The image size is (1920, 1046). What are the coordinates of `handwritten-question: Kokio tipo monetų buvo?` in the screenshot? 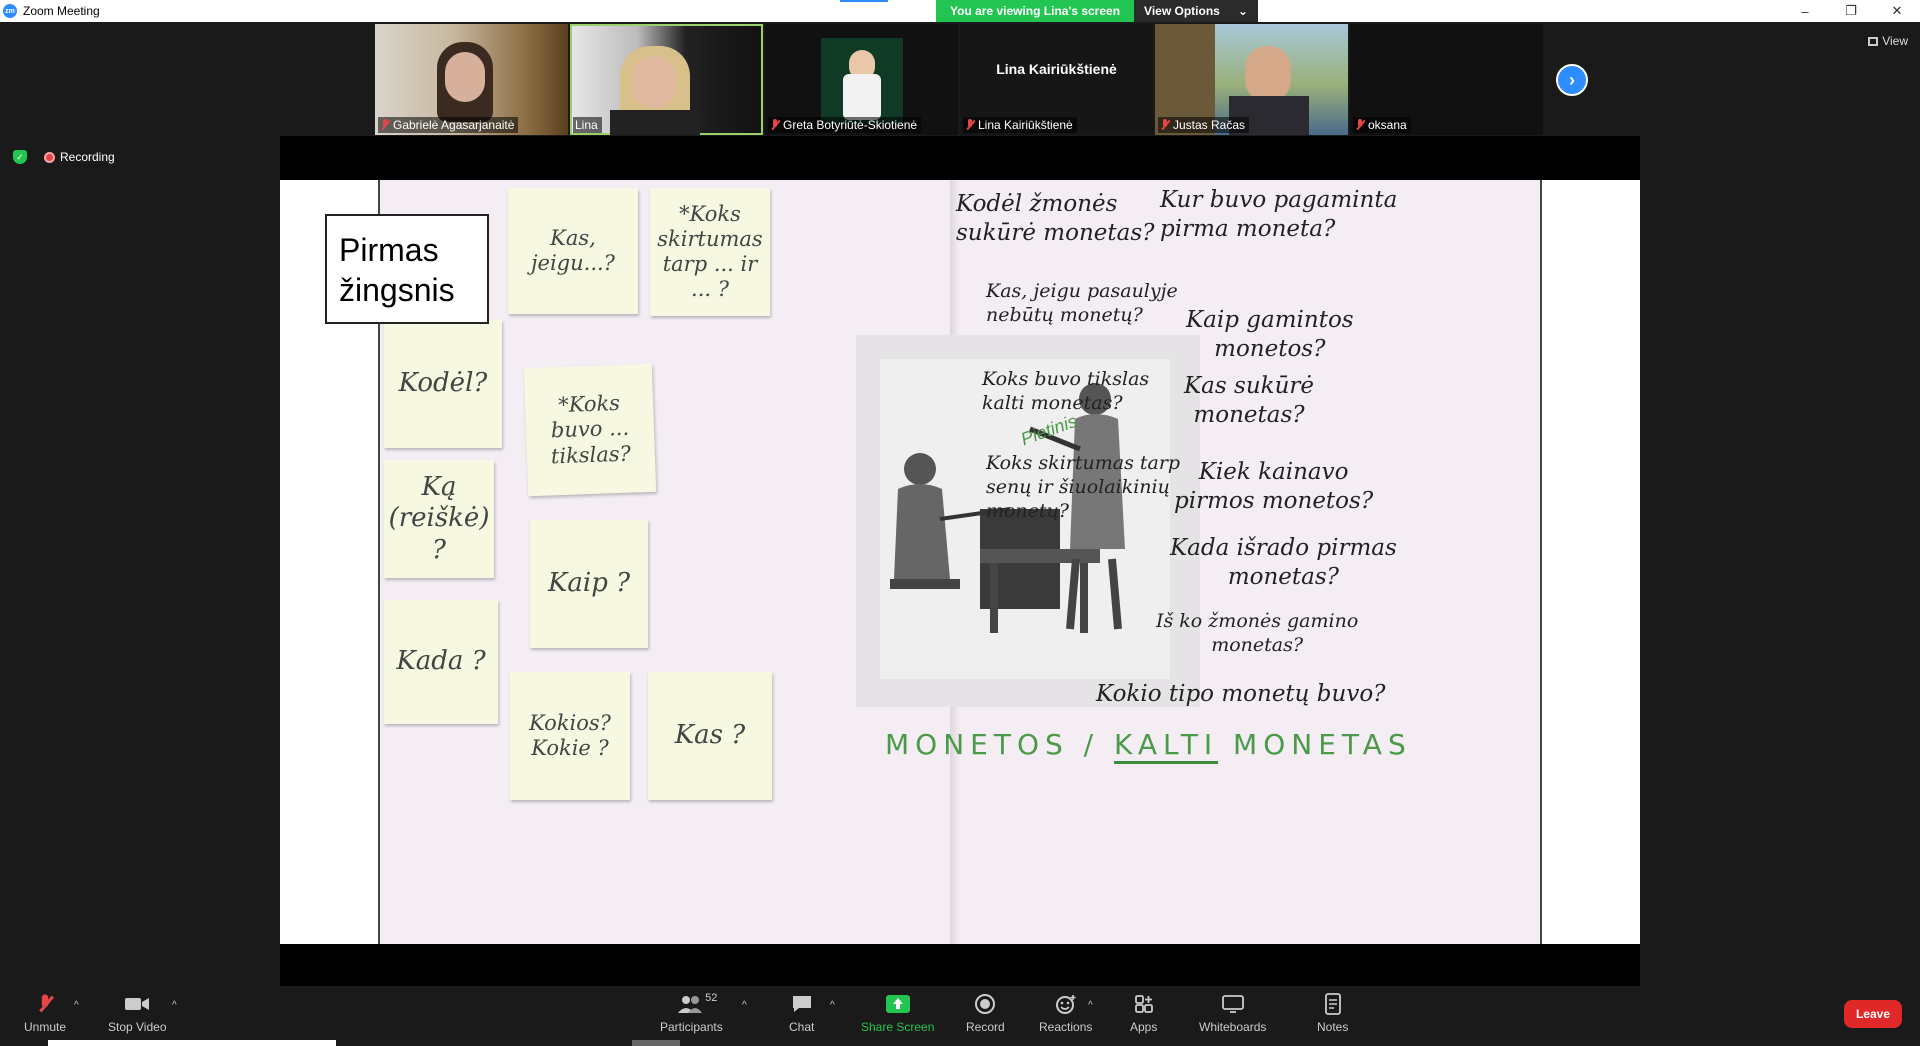 It's located at (1241, 694).